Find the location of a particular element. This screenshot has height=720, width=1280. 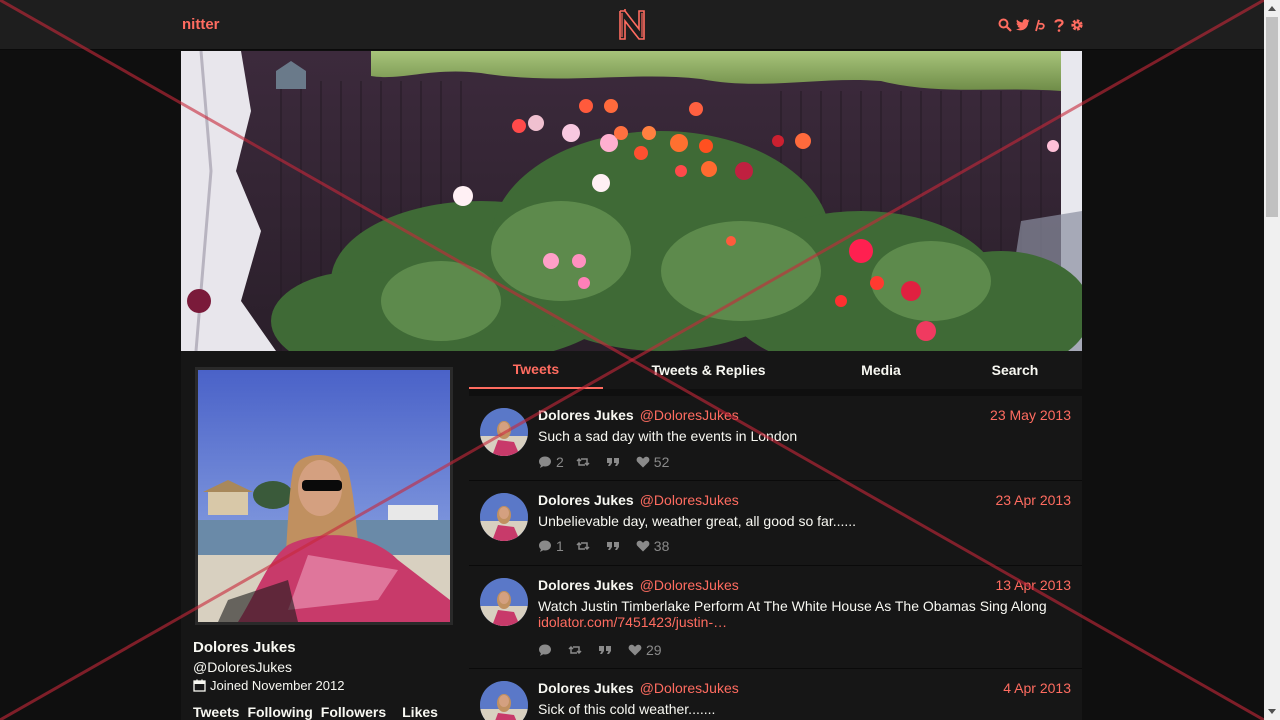

scroll-down-arrow-icon is located at coordinates (1272, 711).